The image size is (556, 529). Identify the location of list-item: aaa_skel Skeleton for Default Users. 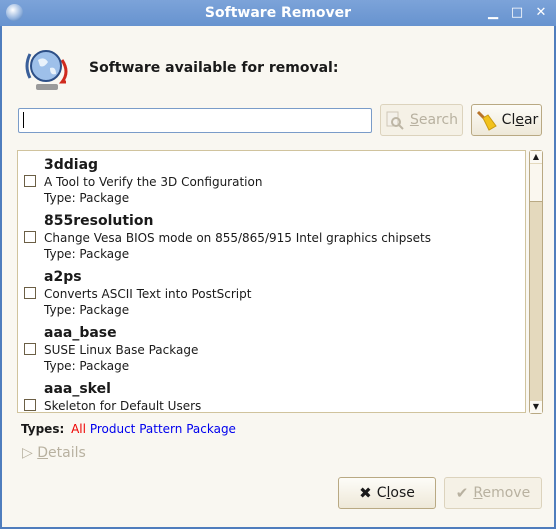
(271, 394).